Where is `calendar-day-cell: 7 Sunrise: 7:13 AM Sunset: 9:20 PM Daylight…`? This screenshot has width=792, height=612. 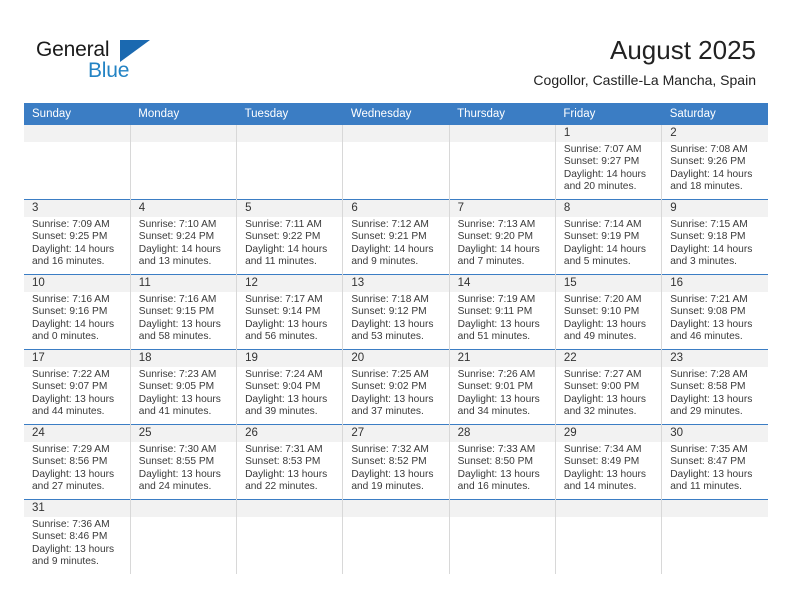 calendar-day-cell: 7 Sunrise: 7:13 AM Sunset: 9:20 PM Daylight… is located at coordinates (502, 237).